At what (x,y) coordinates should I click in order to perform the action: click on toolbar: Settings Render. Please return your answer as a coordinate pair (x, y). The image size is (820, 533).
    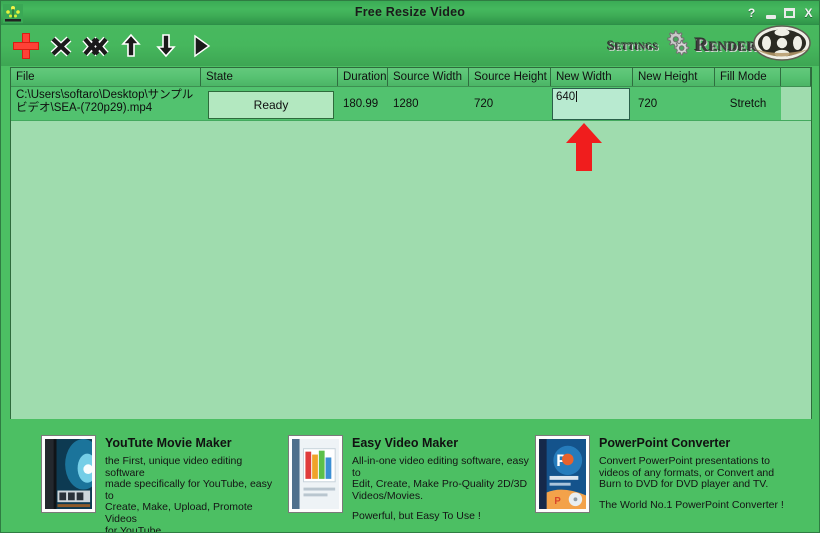
    Looking at the image, I should click on (410, 45).